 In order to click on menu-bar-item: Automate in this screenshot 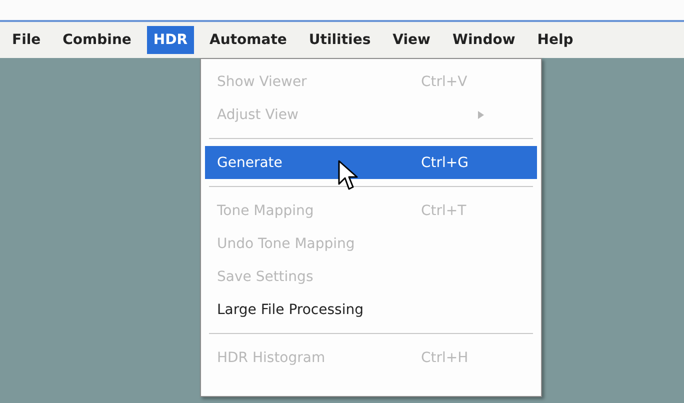, I will do `click(248, 40)`.